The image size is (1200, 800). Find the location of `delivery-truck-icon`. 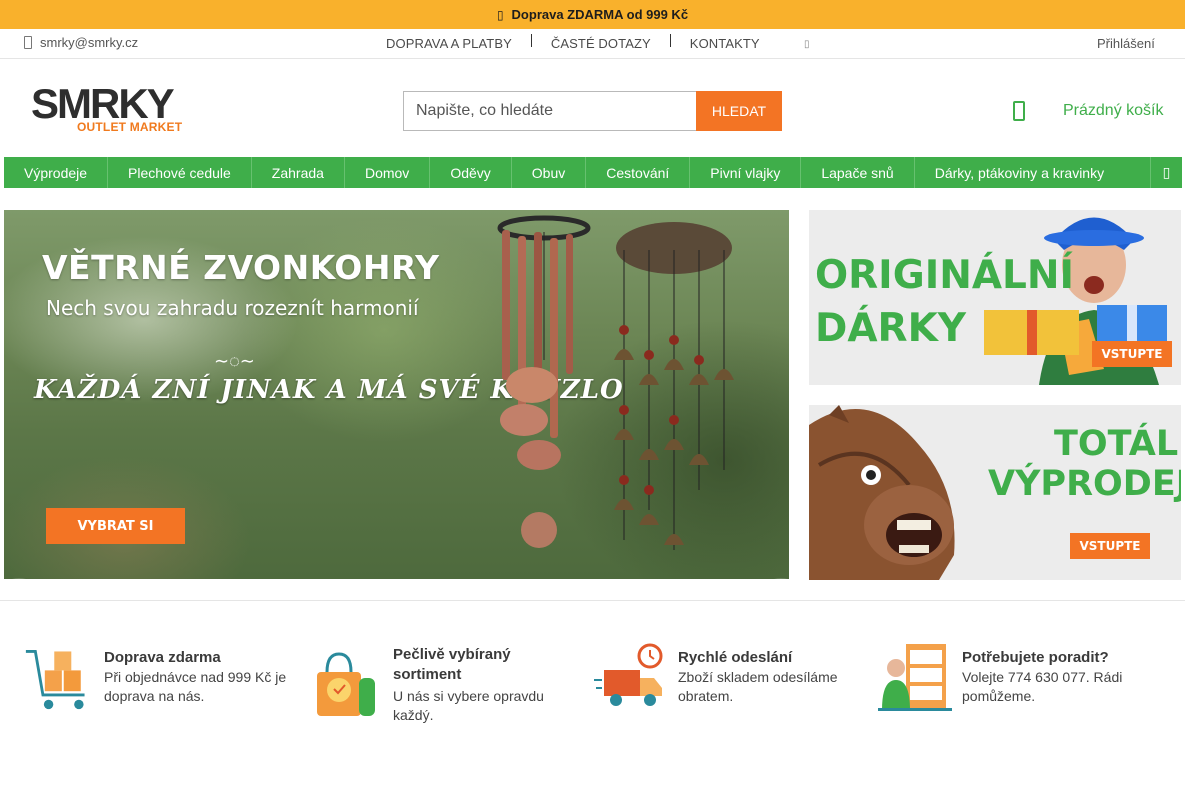

delivery-truck-icon is located at coordinates (628, 674).